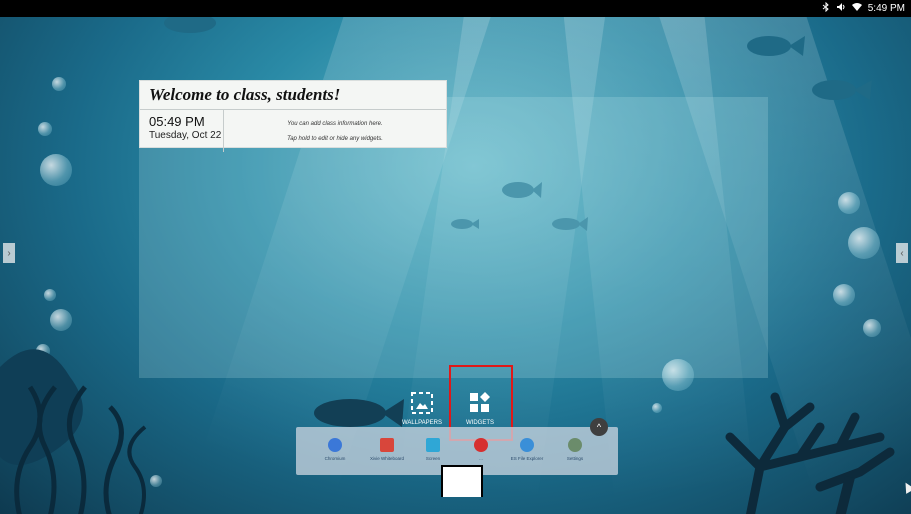 This screenshot has height=514, width=911. What do you see at coordinates (841, 8) in the screenshot?
I see `volume-icon` at bounding box center [841, 8].